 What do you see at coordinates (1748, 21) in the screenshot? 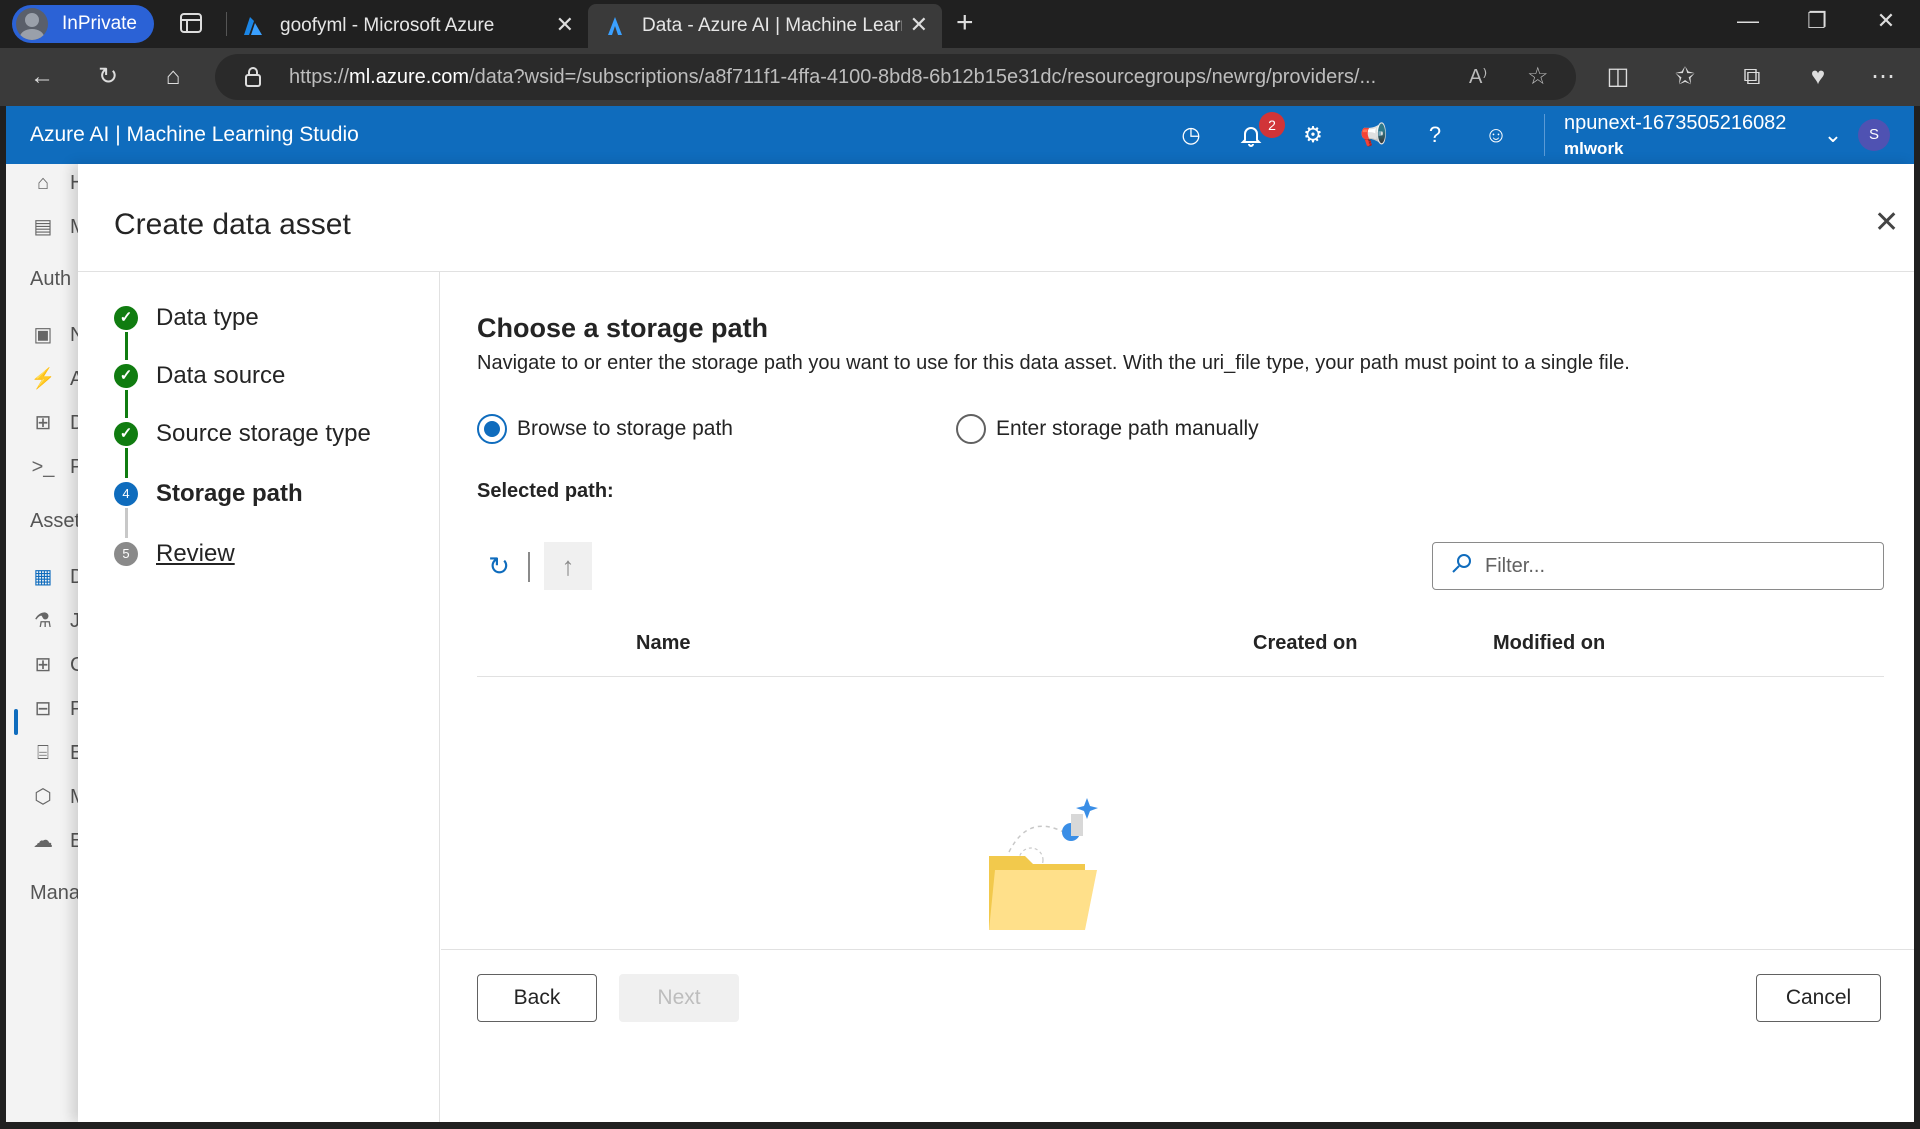
I see `minimize-icon: —` at bounding box center [1748, 21].